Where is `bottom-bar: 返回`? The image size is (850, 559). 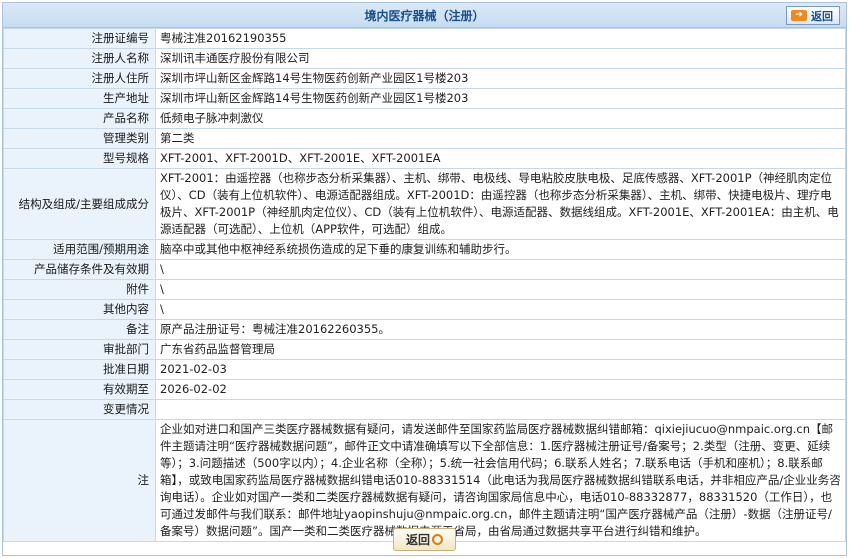 bottom-bar: 返回 is located at coordinates (424, 539).